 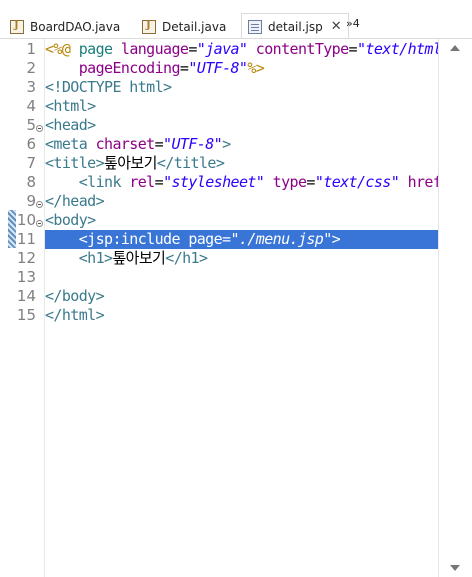 I want to click on code-token: <h1>, so click(x=79, y=258).